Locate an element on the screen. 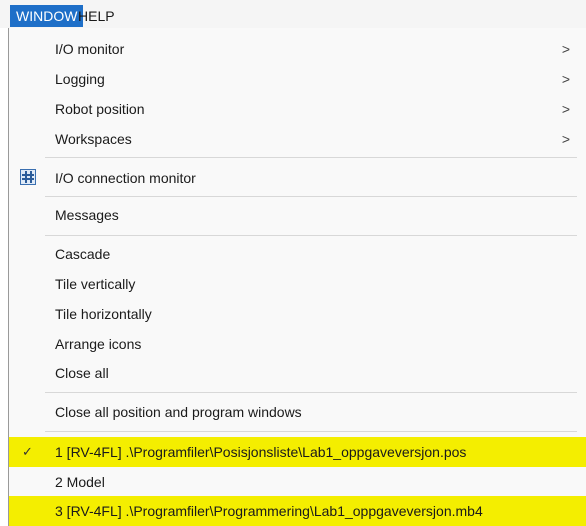 This screenshot has width=586, height=526. menu-item-io-monitor: I/O monitor > is located at coordinates (297, 49).